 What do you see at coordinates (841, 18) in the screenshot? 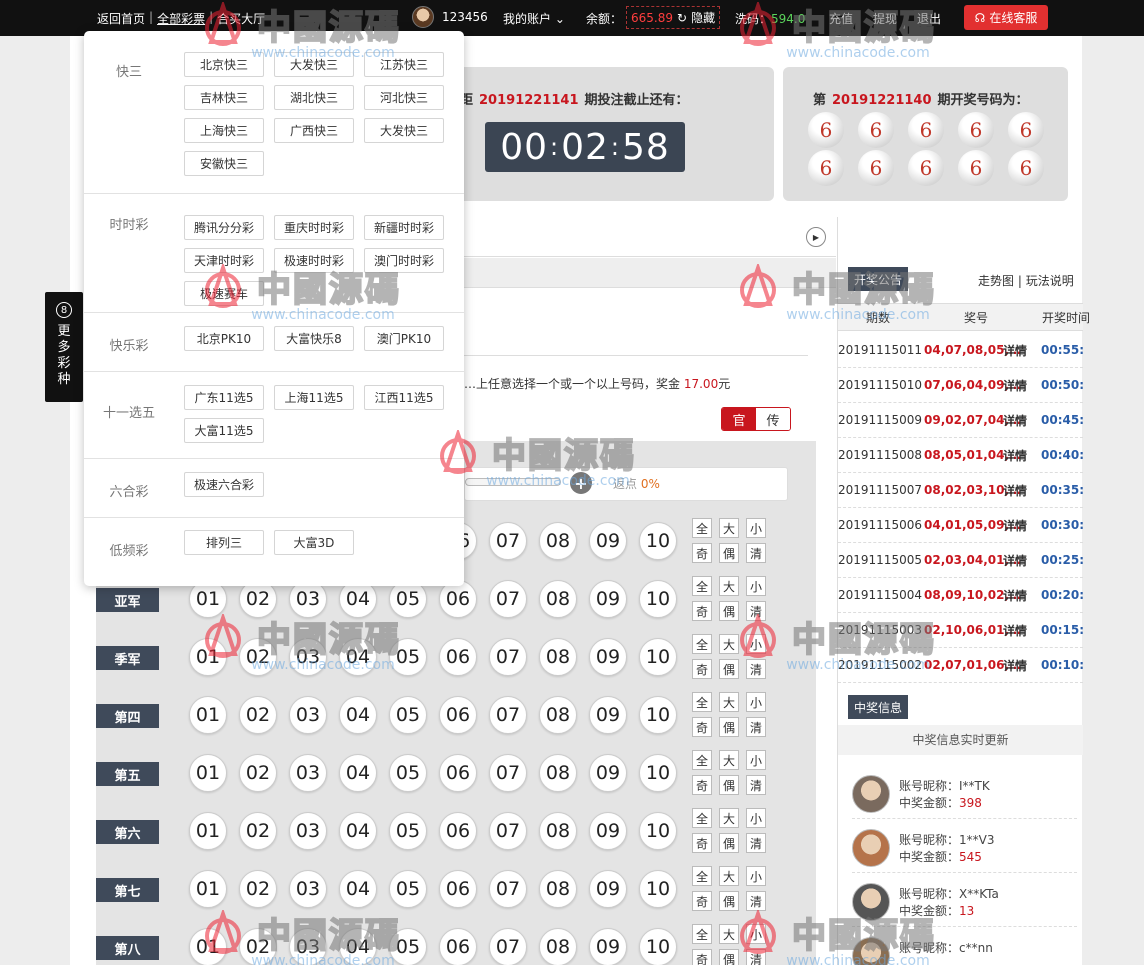
I see `recharge-link: 充值` at bounding box center [841, 18].